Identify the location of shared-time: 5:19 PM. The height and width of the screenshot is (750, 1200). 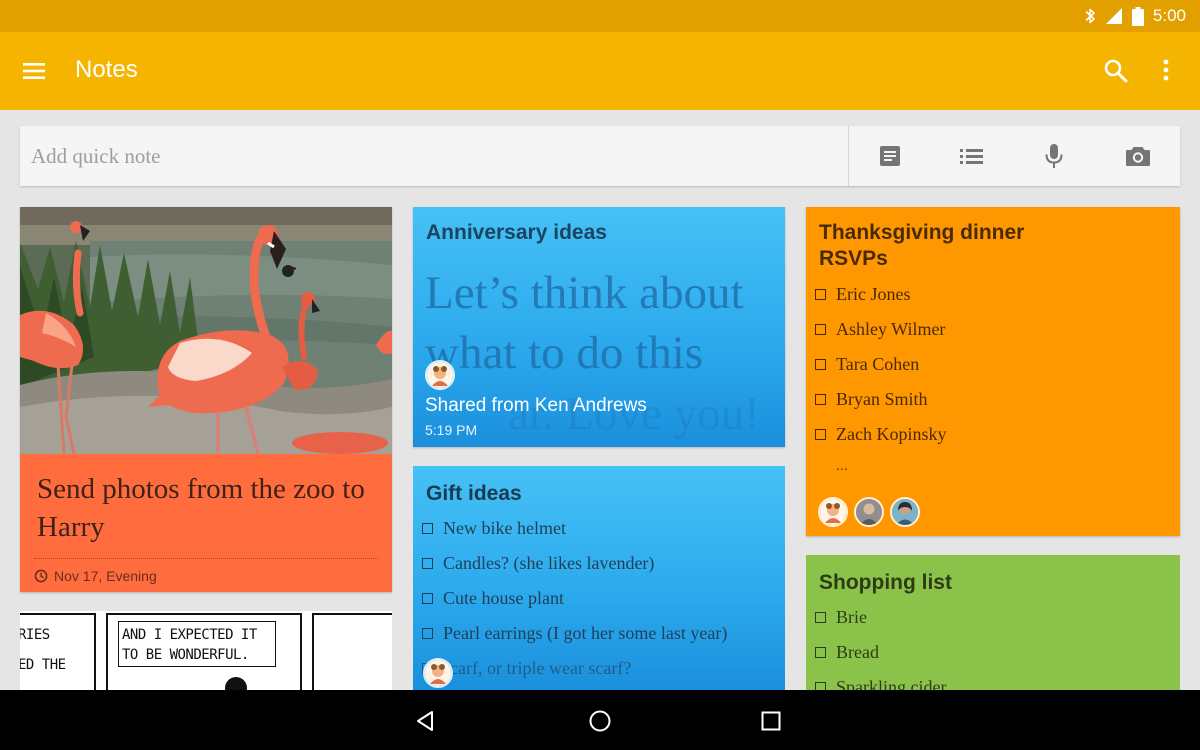
(451, 430).